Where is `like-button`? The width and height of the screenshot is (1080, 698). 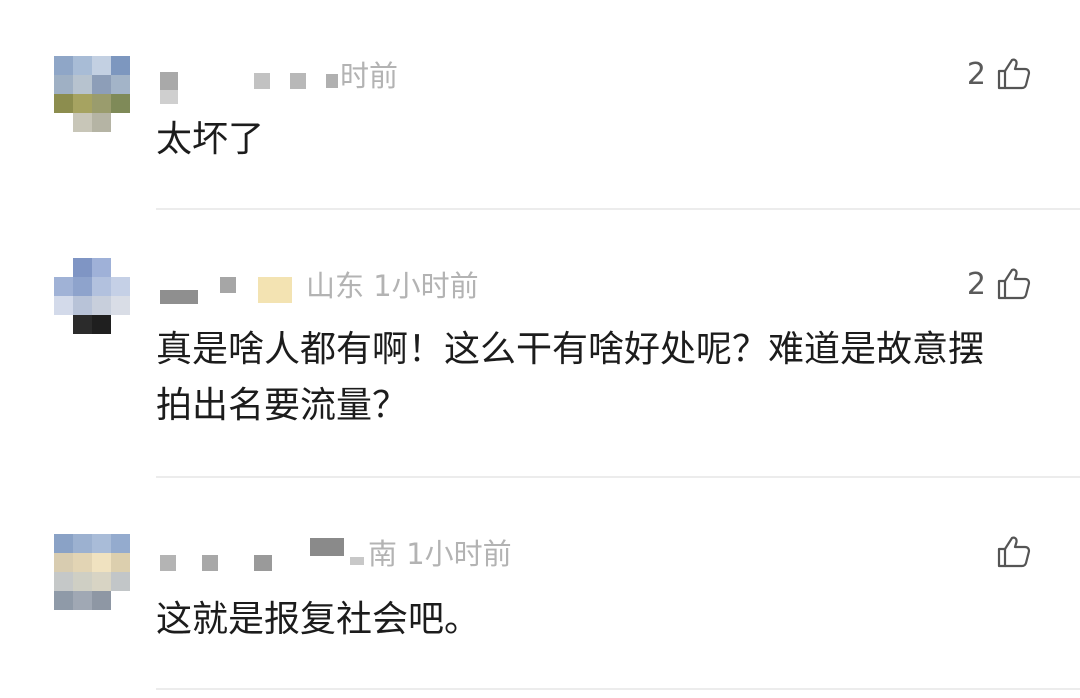
like-button is located at coordinates (1009, 552).